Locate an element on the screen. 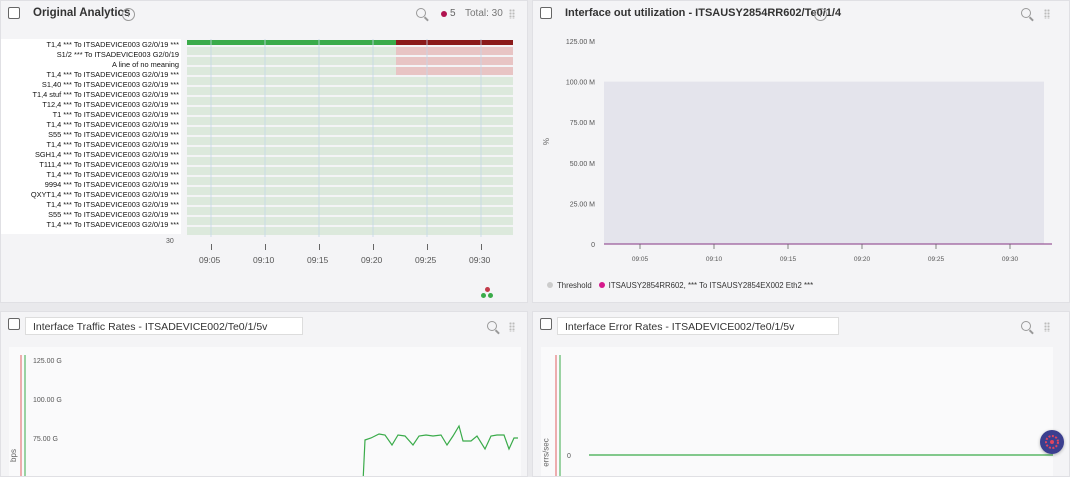 The height and width of the screenshot is (477, 1070). alert-count: 5 is located at coordinates (453, 13).